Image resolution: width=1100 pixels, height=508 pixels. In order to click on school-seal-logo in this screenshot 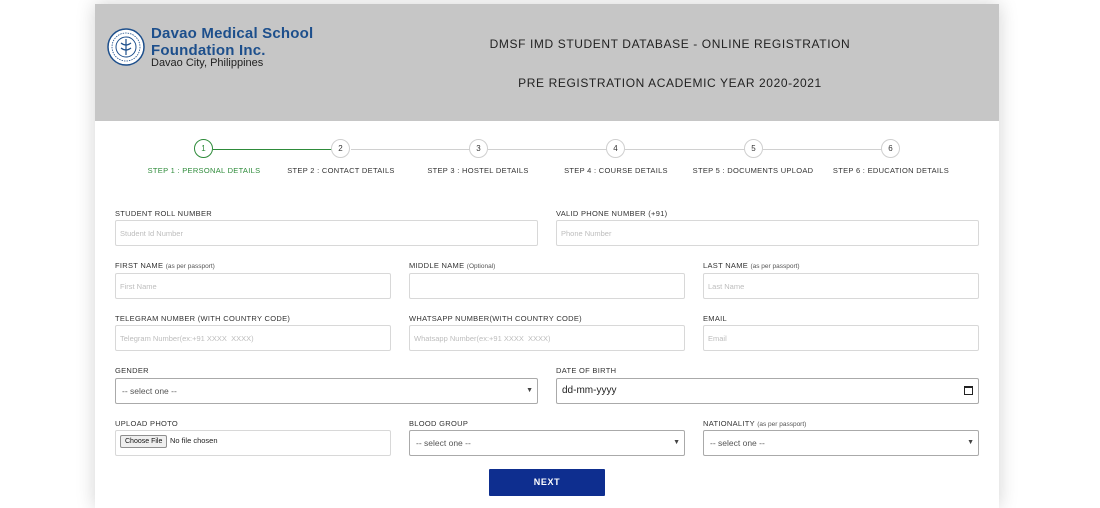, I will do `click(126, 47)`.